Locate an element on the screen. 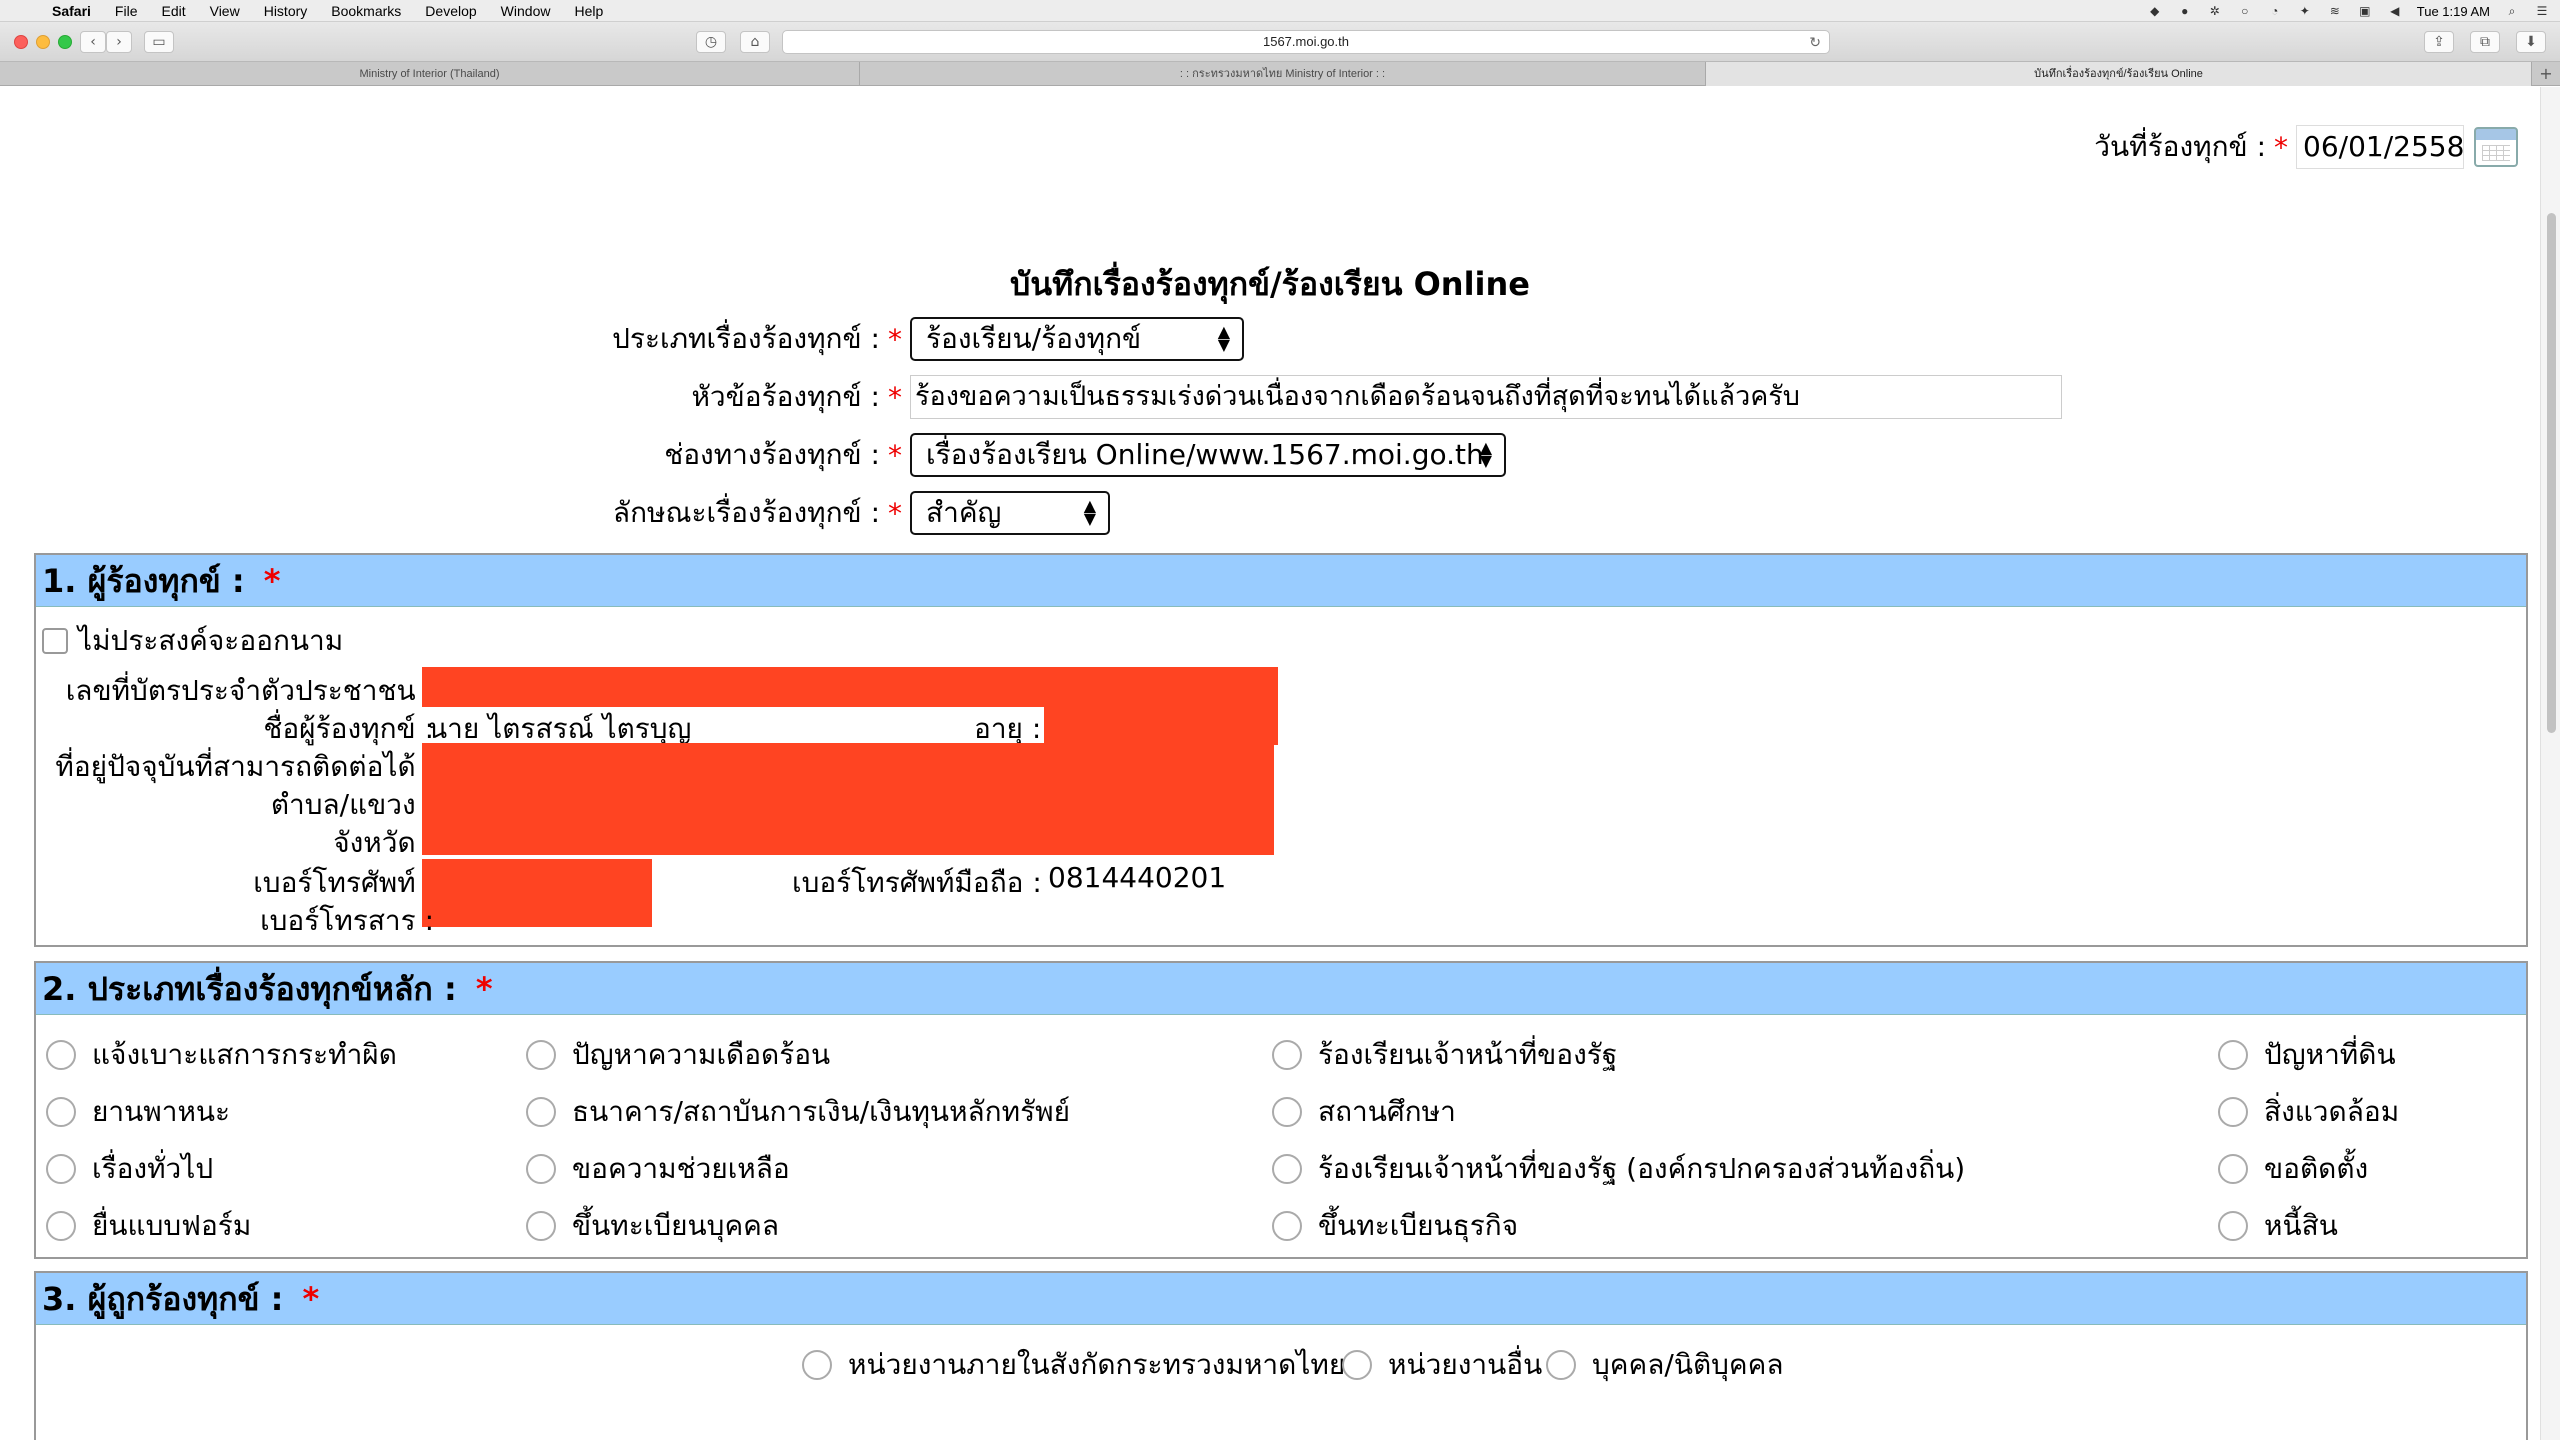  option-general: เรื่องทั่วไป is located at coordinates (129, 1169).